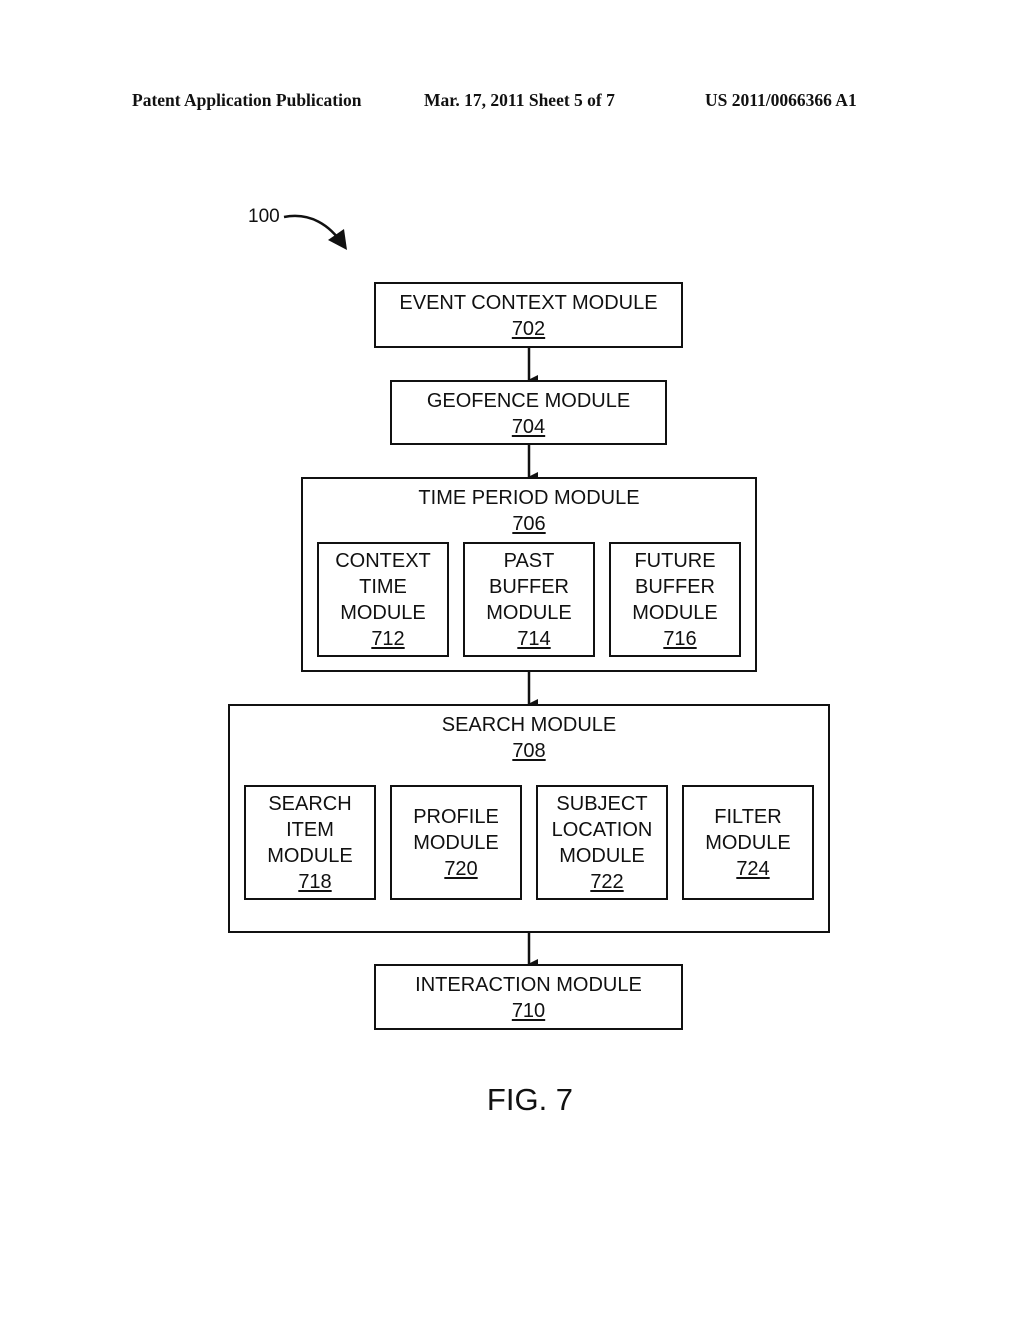 This screenshot has width=1024, height=1320. What do you see at coordinates (528, 315) in the screenshot?
I see `event-context-module: EVENT CONTEXT MODULE 702` at bounding box center [528, 315].